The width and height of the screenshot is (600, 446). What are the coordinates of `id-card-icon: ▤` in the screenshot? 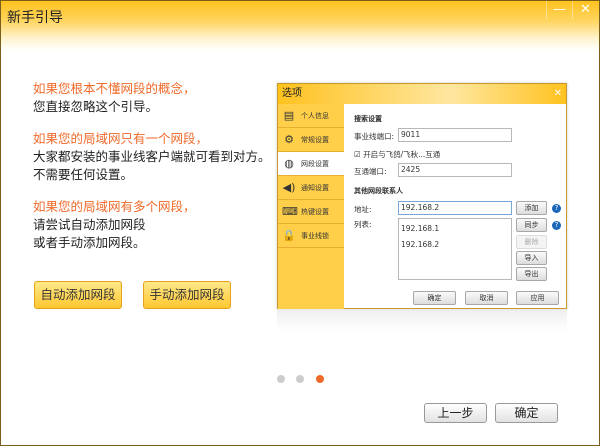 It's located at (289, 115).